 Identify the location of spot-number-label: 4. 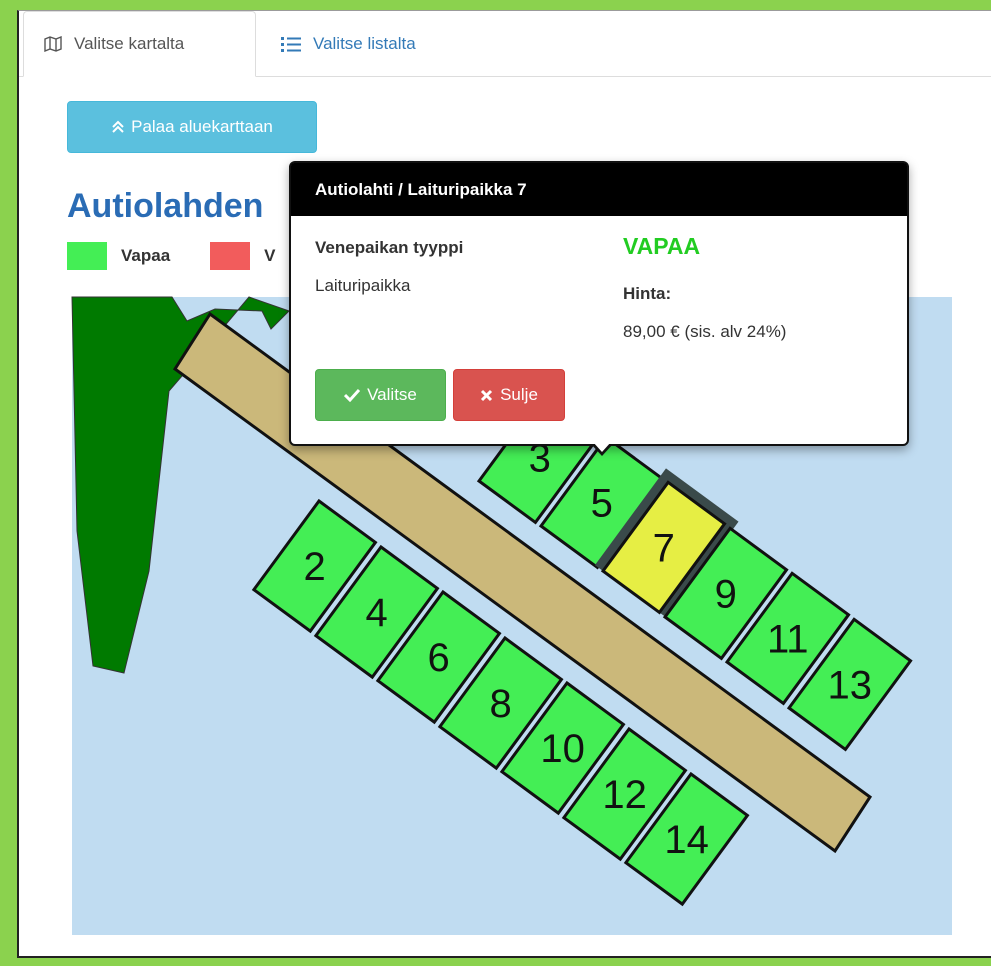
(377, 613).